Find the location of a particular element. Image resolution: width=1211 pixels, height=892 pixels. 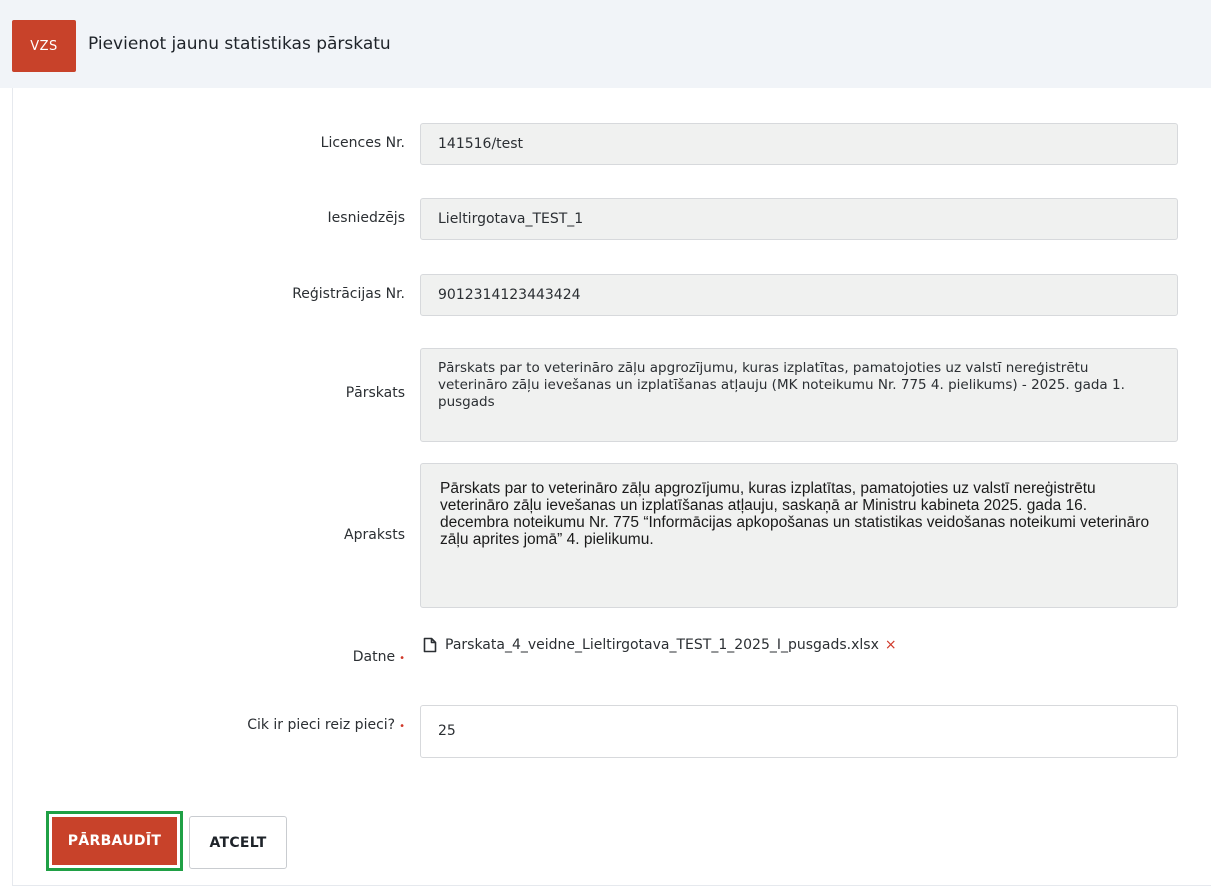

licence-field: 141516/test is located at coordinates (799, 144).